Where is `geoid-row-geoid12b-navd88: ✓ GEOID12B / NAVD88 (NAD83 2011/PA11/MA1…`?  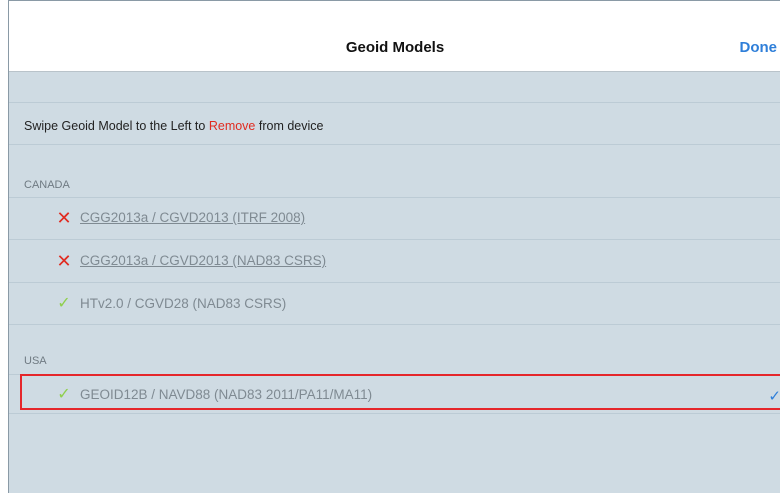 geoid-row-geoid12b-navd88: ✓ GEOID12B / NAVD88 (NAD83 2011/PA11/MA1… is located at coordinates (394, 395).